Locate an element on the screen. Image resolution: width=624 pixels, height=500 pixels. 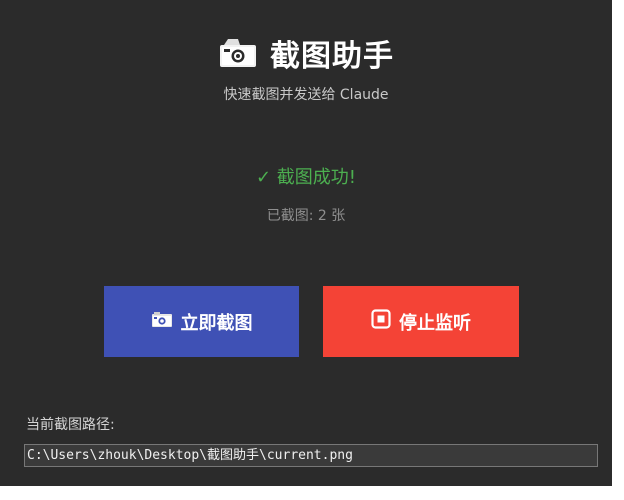
stop-listening-button: 停止监听 is located at coordinates (421, 321).